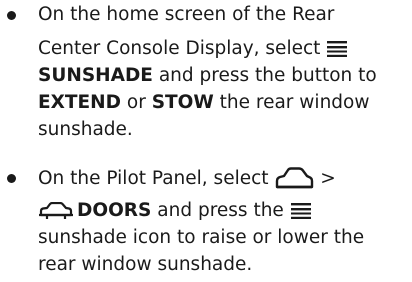  I want to click on item2-line3: sunshade icon to raise or lower the, so click(201, 237).